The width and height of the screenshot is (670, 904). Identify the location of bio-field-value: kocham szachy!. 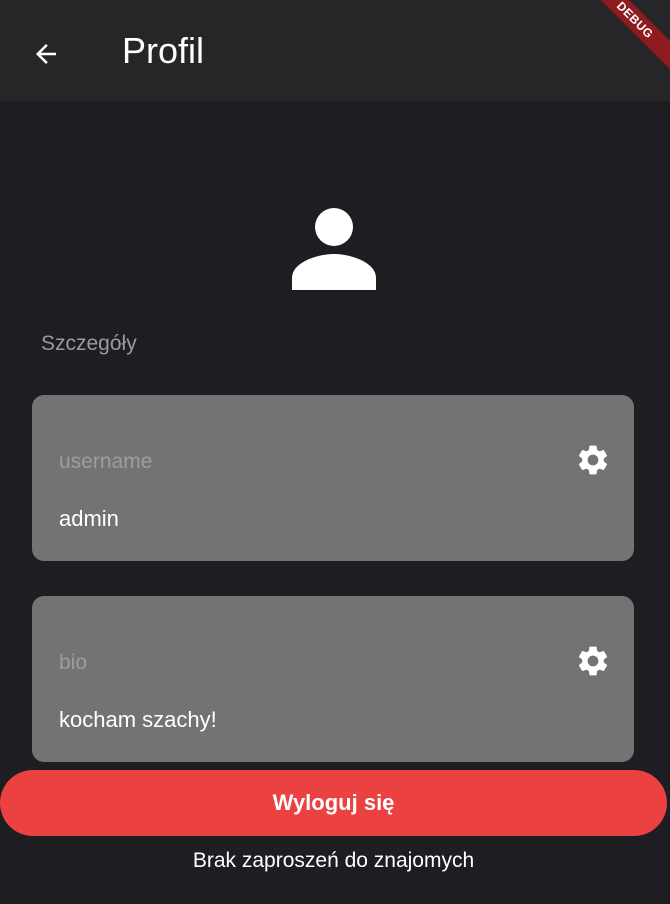
(138, 719).